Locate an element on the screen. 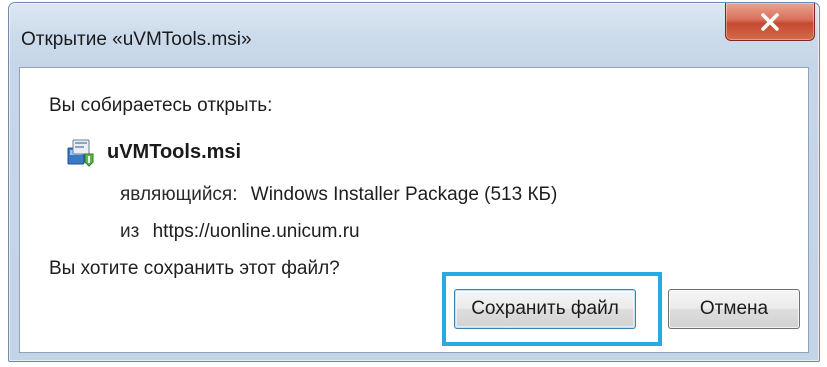 Image resolution: width=827 pixels, height=367 pixels. msi-installer-icon is located at coordinates (80, 153).